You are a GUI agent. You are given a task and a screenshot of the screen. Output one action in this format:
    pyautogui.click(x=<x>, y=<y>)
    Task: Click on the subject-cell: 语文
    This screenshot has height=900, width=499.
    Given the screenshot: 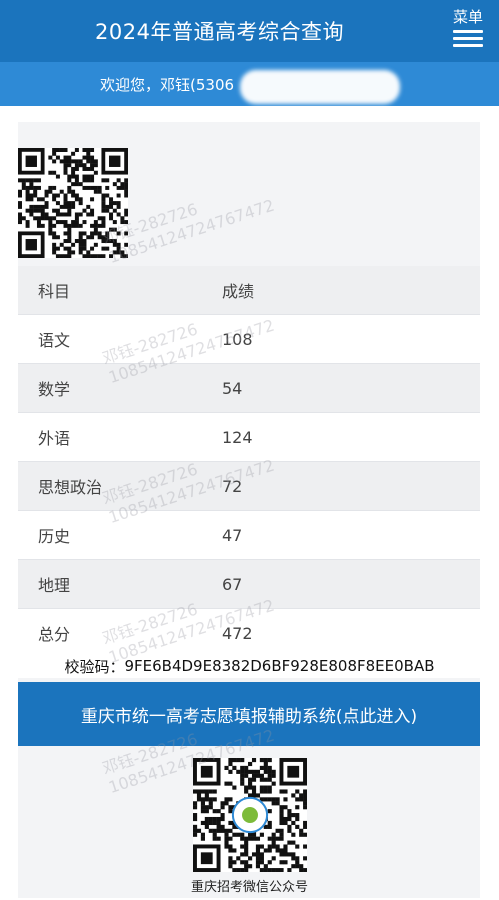 What is the action you would take?
    pyautogui.click(x=54, y=340)
    